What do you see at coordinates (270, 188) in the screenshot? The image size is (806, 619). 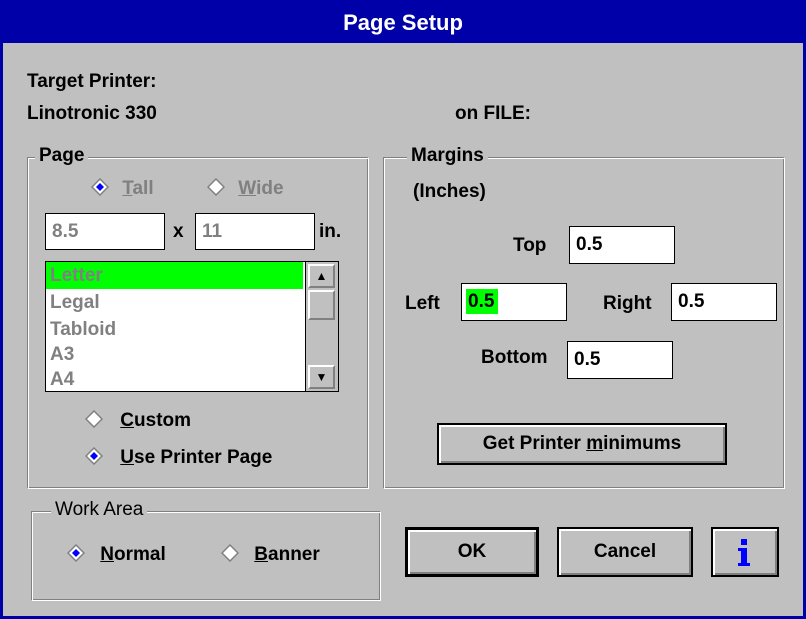 I see `wide-label: ide` at bounding box center [270, 188].